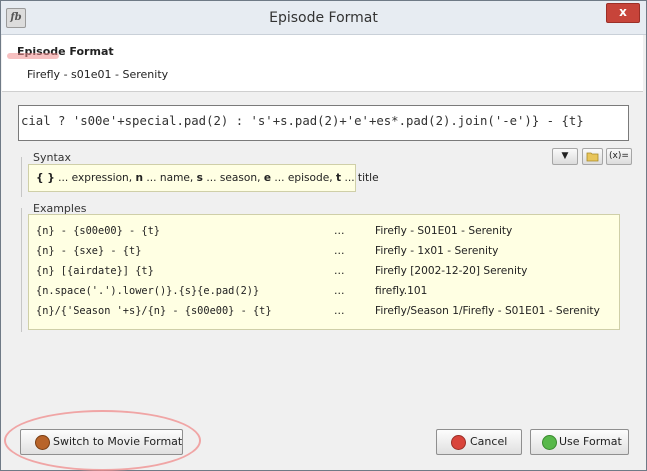 This screenshot has height=471, width=647. Describe the element at coordinates (304, 178) in the screenshot. I see `syntax-desc: ... episode,` at that location.